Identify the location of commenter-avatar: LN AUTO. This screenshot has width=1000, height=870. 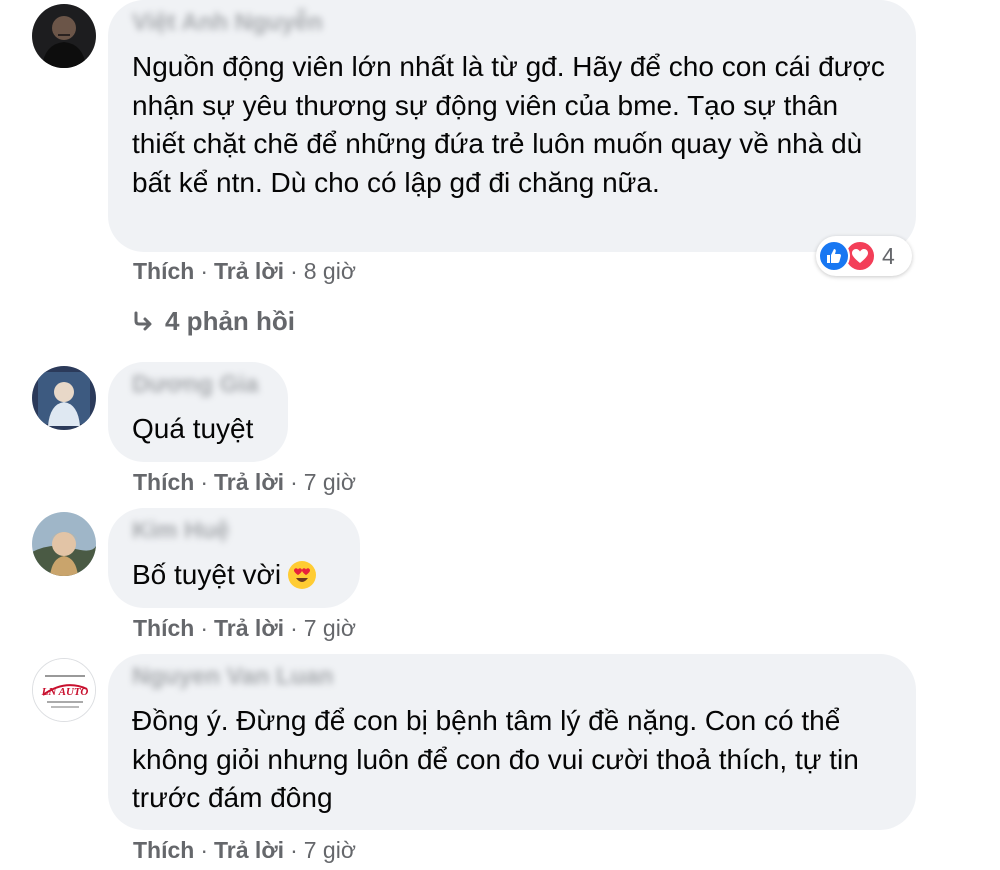
(64, 690).